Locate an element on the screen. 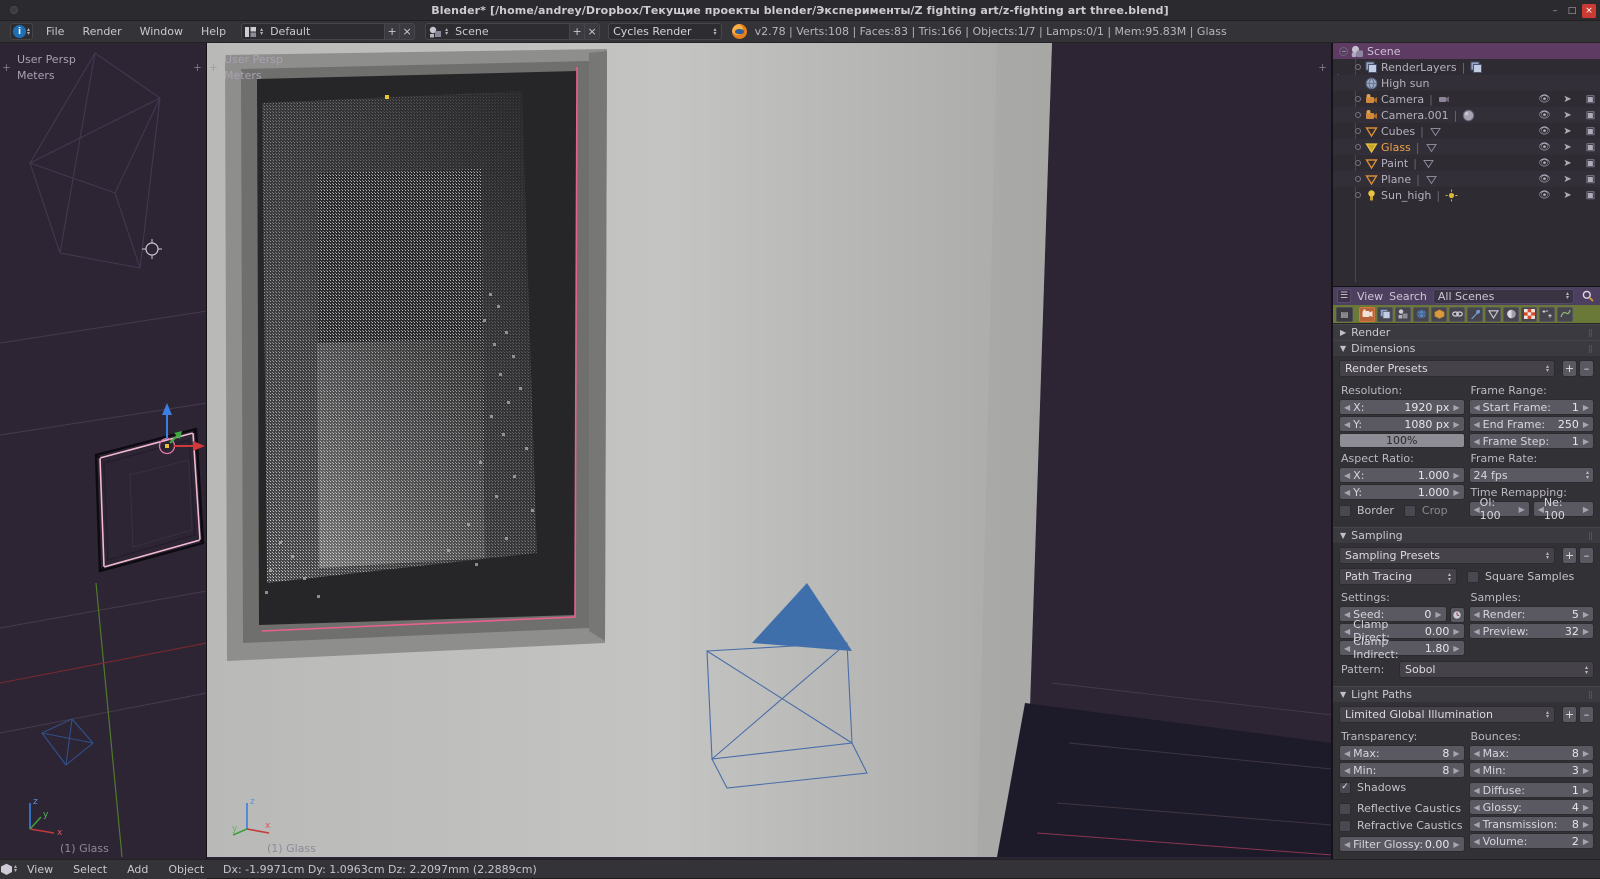 The width and height of the screenshot is (1600, 879). end-frame-field: ◀ End Frame: 250 ▶ is located at coordinates (1531, 424).